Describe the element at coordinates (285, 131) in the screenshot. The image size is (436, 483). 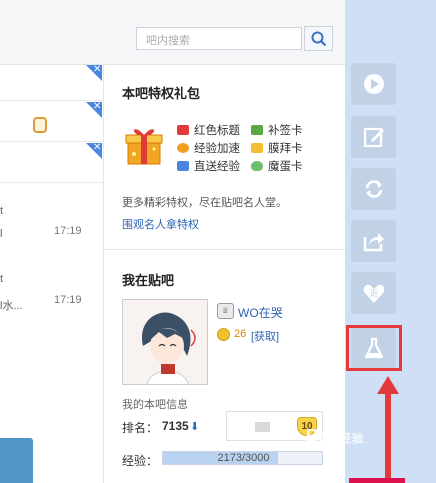
I see `privilege-label: 补签卡` at that location.